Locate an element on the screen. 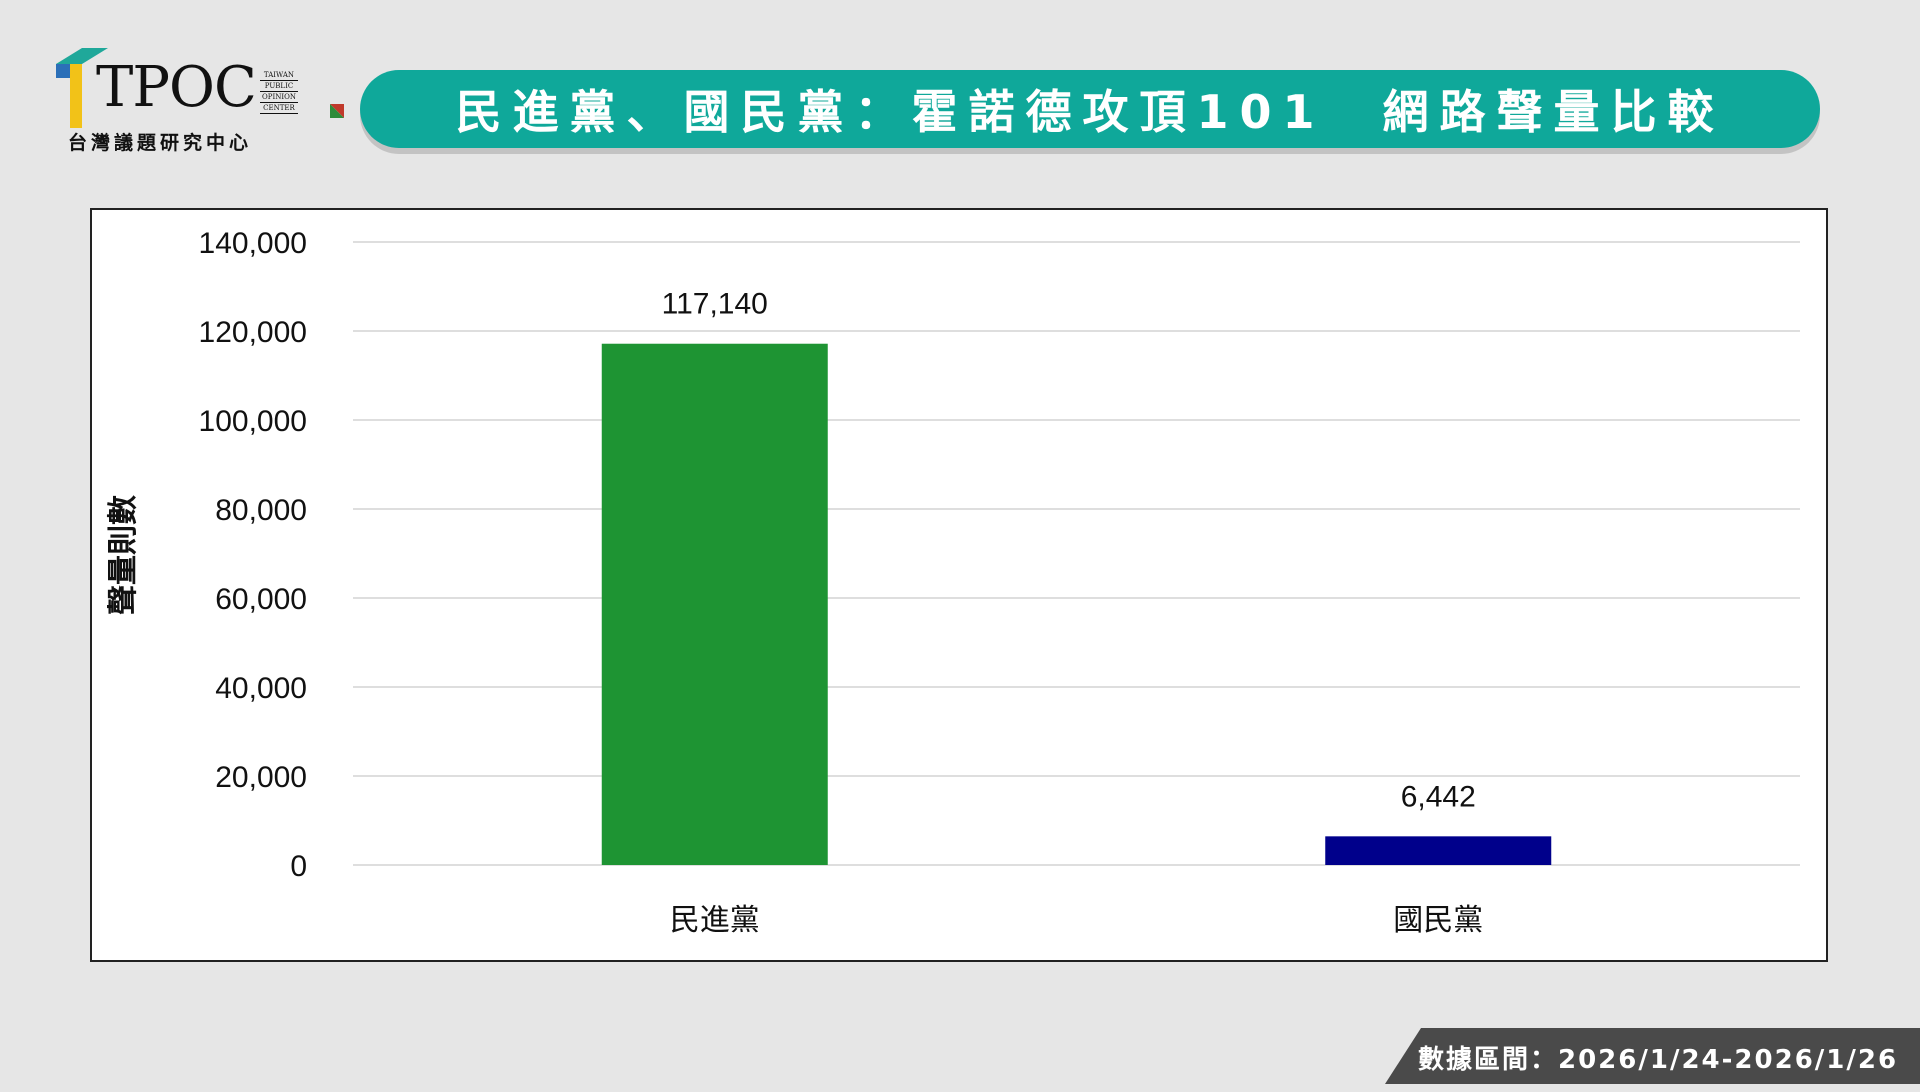  y-tick-label: 0 is located at coordinates (298, 866).